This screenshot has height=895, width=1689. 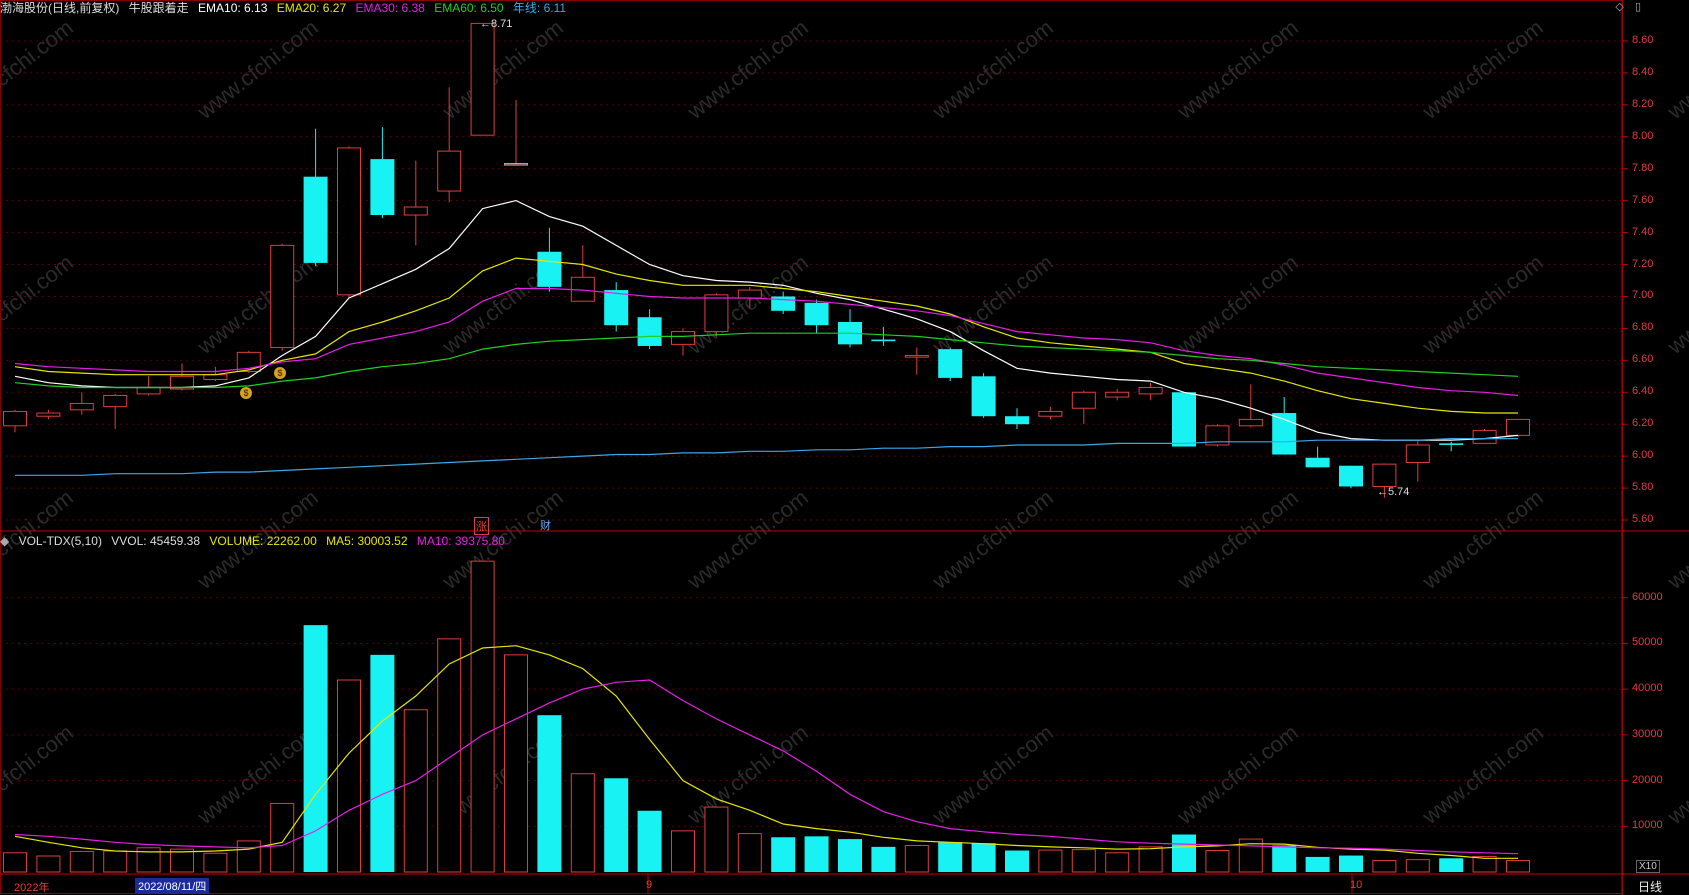 What do you see at coordinates (496, 24) in the screenshot?
I see `high-price-label: ←8.71` at bounding box center [496, 24].